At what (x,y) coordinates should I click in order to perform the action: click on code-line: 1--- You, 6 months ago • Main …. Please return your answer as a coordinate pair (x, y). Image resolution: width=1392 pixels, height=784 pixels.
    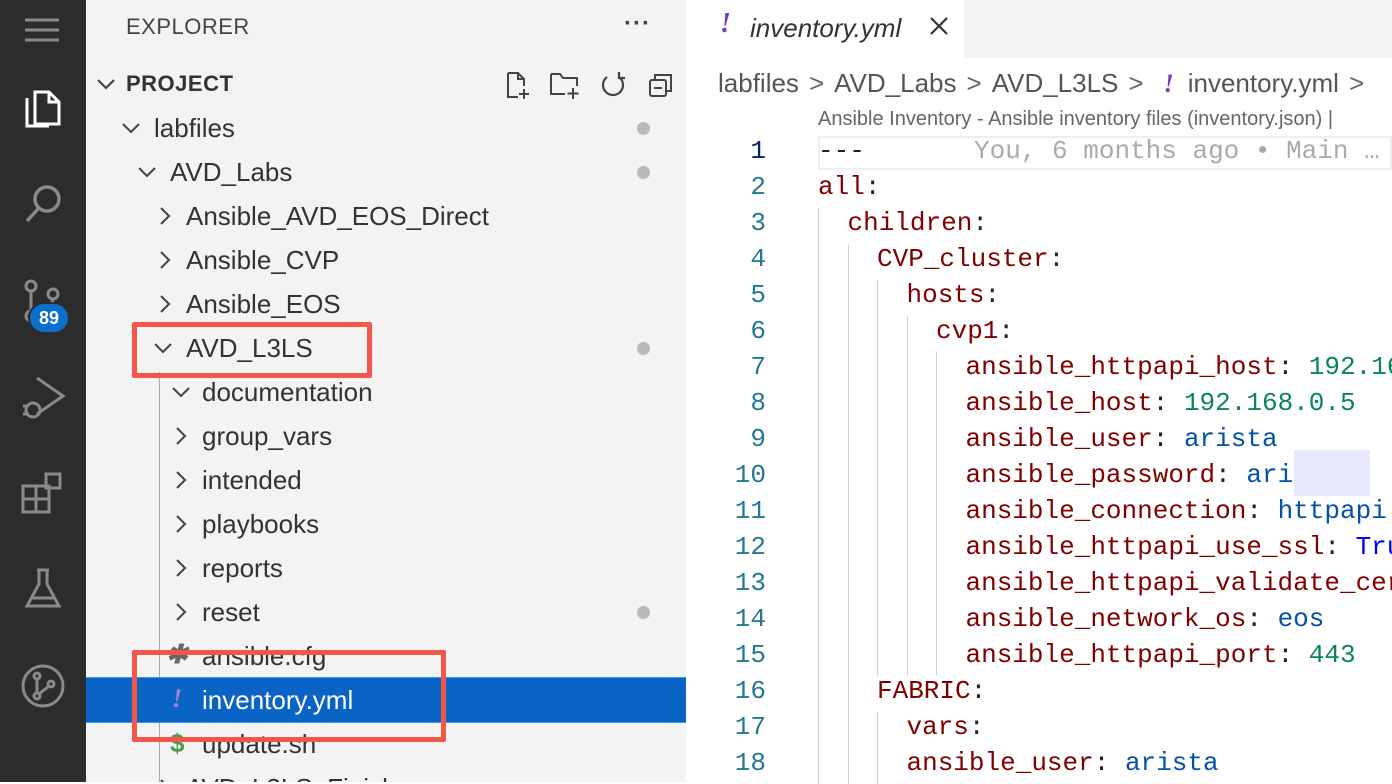
    Looking at the image, I should click on (1039, 154).